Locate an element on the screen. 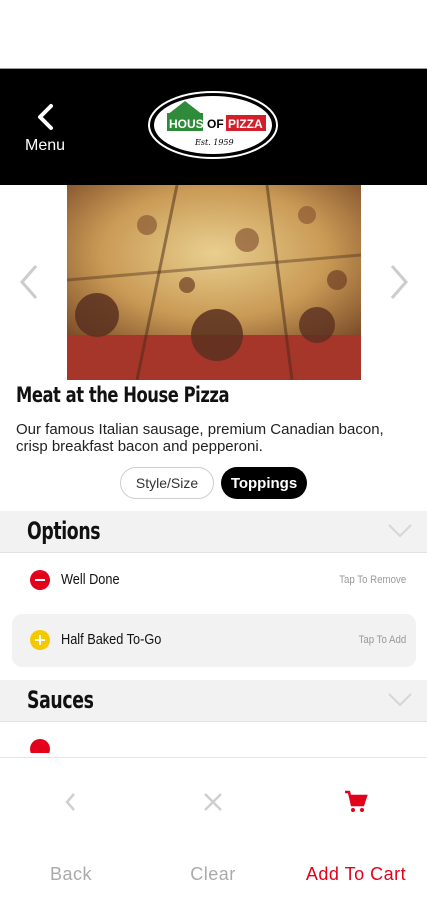 The image size is (427, 900). sauces-section-title: Sauces is located at coordinates (60, 700).